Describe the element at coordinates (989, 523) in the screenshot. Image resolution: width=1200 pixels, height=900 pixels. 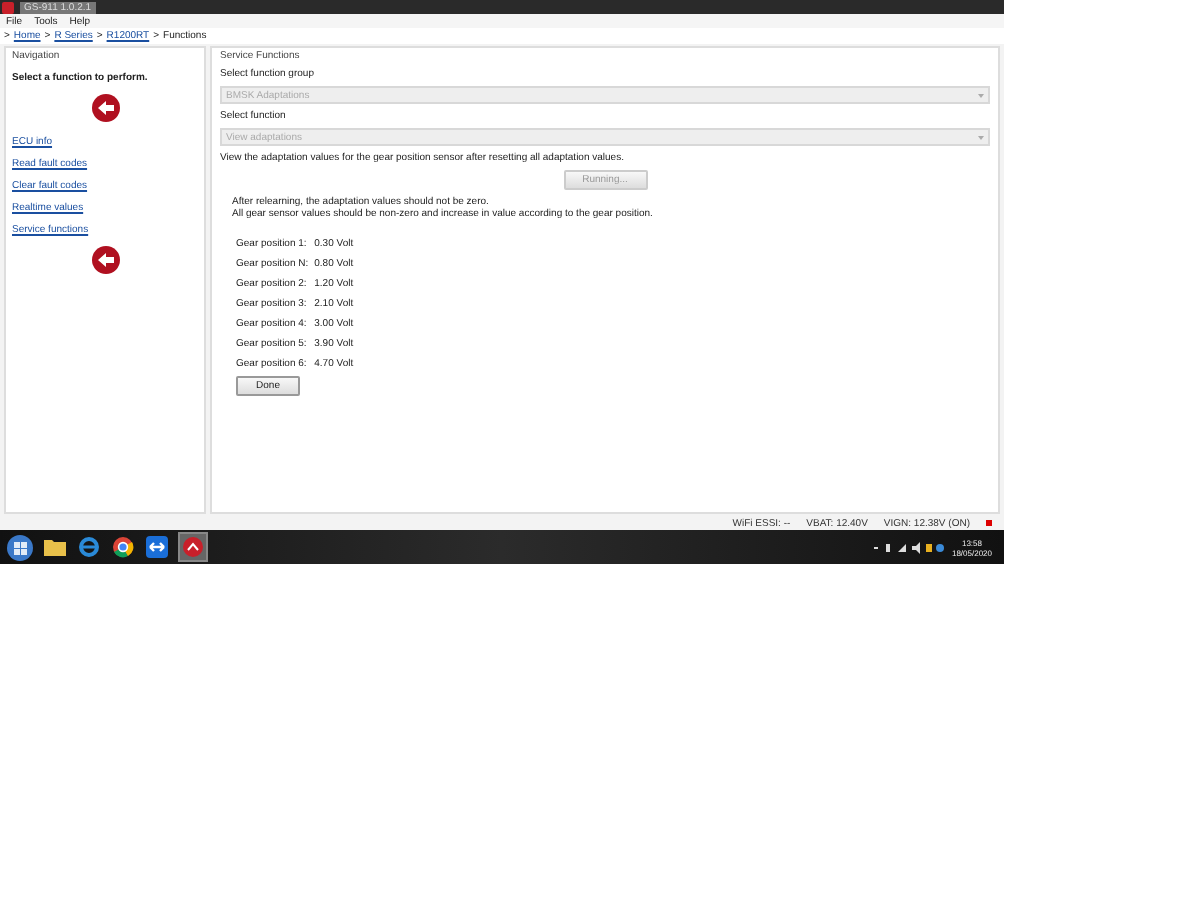
I see `status-indicator-icon` at that location.